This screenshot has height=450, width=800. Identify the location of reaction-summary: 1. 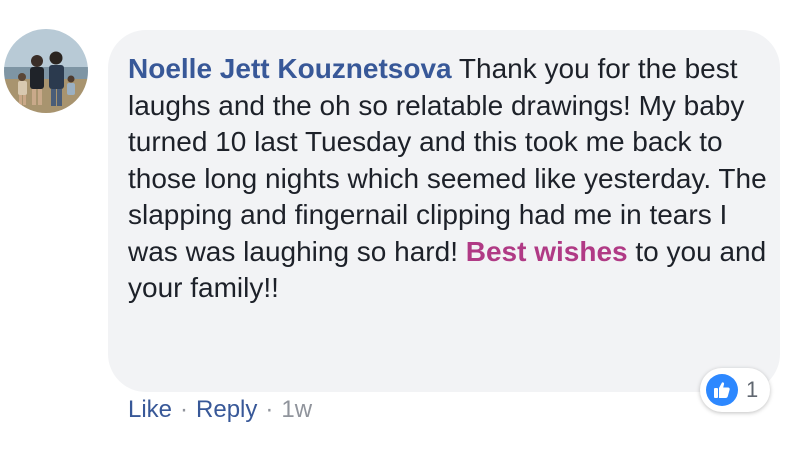
(735, 390).